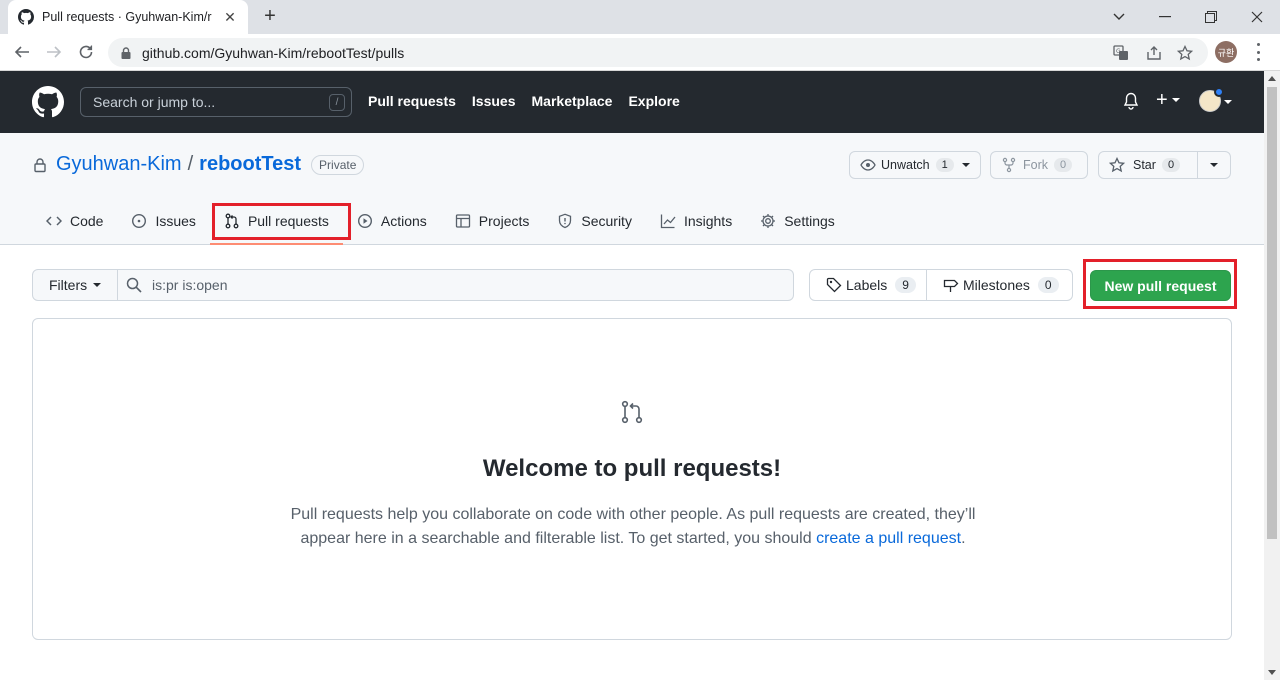  I want to click on user-avatar, so click(1211, 99).